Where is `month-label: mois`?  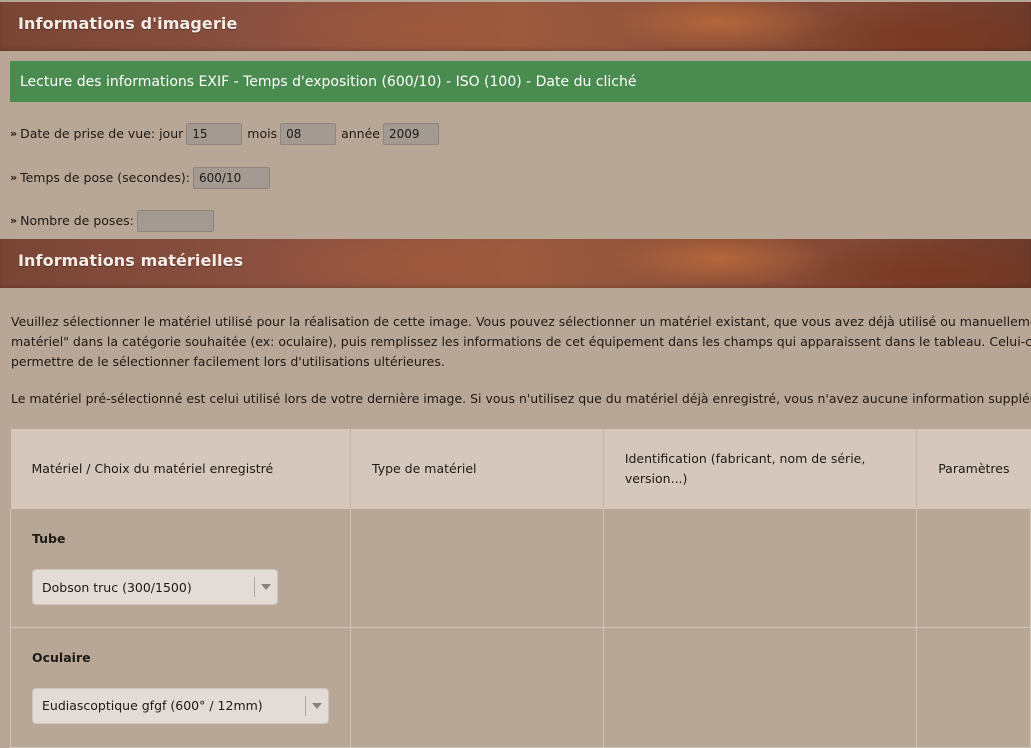
month-label: mois is located at coordinates (262, 133).